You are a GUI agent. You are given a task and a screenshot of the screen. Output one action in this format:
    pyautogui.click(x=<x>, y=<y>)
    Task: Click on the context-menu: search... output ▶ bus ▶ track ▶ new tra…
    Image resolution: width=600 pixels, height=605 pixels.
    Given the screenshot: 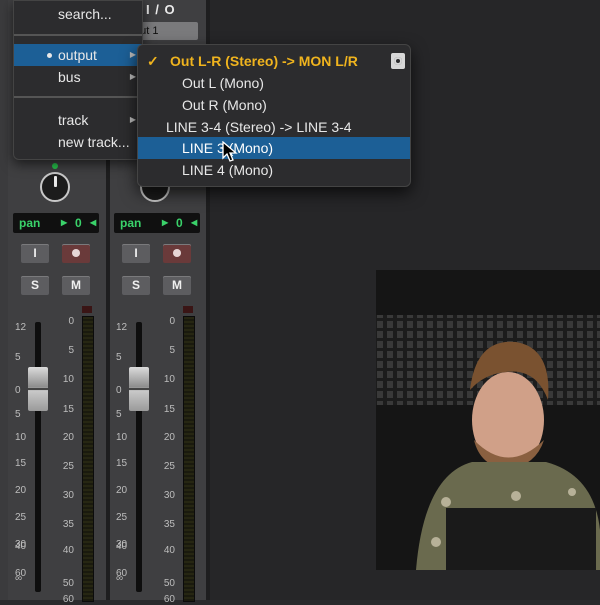 What is the action you would take?
    pyautogui.click(x=78, y=80)
    